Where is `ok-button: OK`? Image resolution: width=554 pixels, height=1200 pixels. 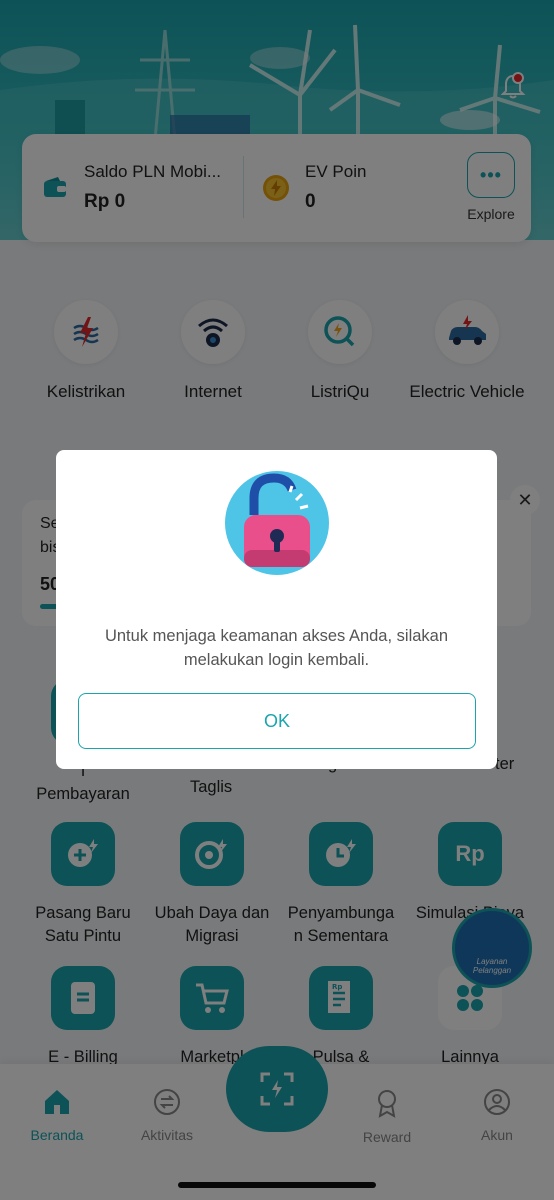 ok-button: OK is located at coordinates (277, 721).